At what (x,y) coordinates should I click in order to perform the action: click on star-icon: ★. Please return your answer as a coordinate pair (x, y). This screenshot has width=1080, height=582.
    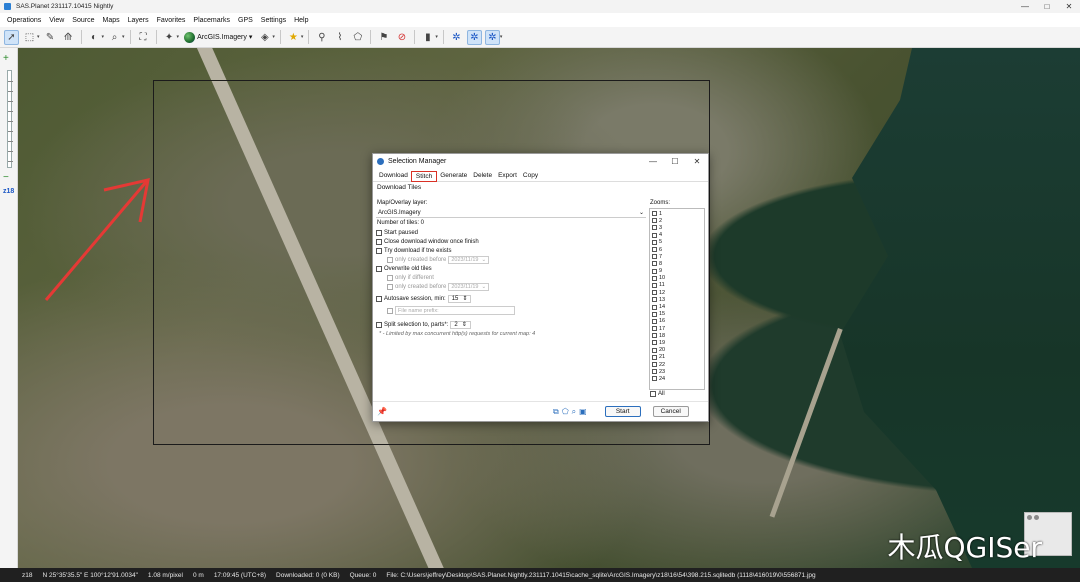
    Looking at the image, I should click on (293, 37).